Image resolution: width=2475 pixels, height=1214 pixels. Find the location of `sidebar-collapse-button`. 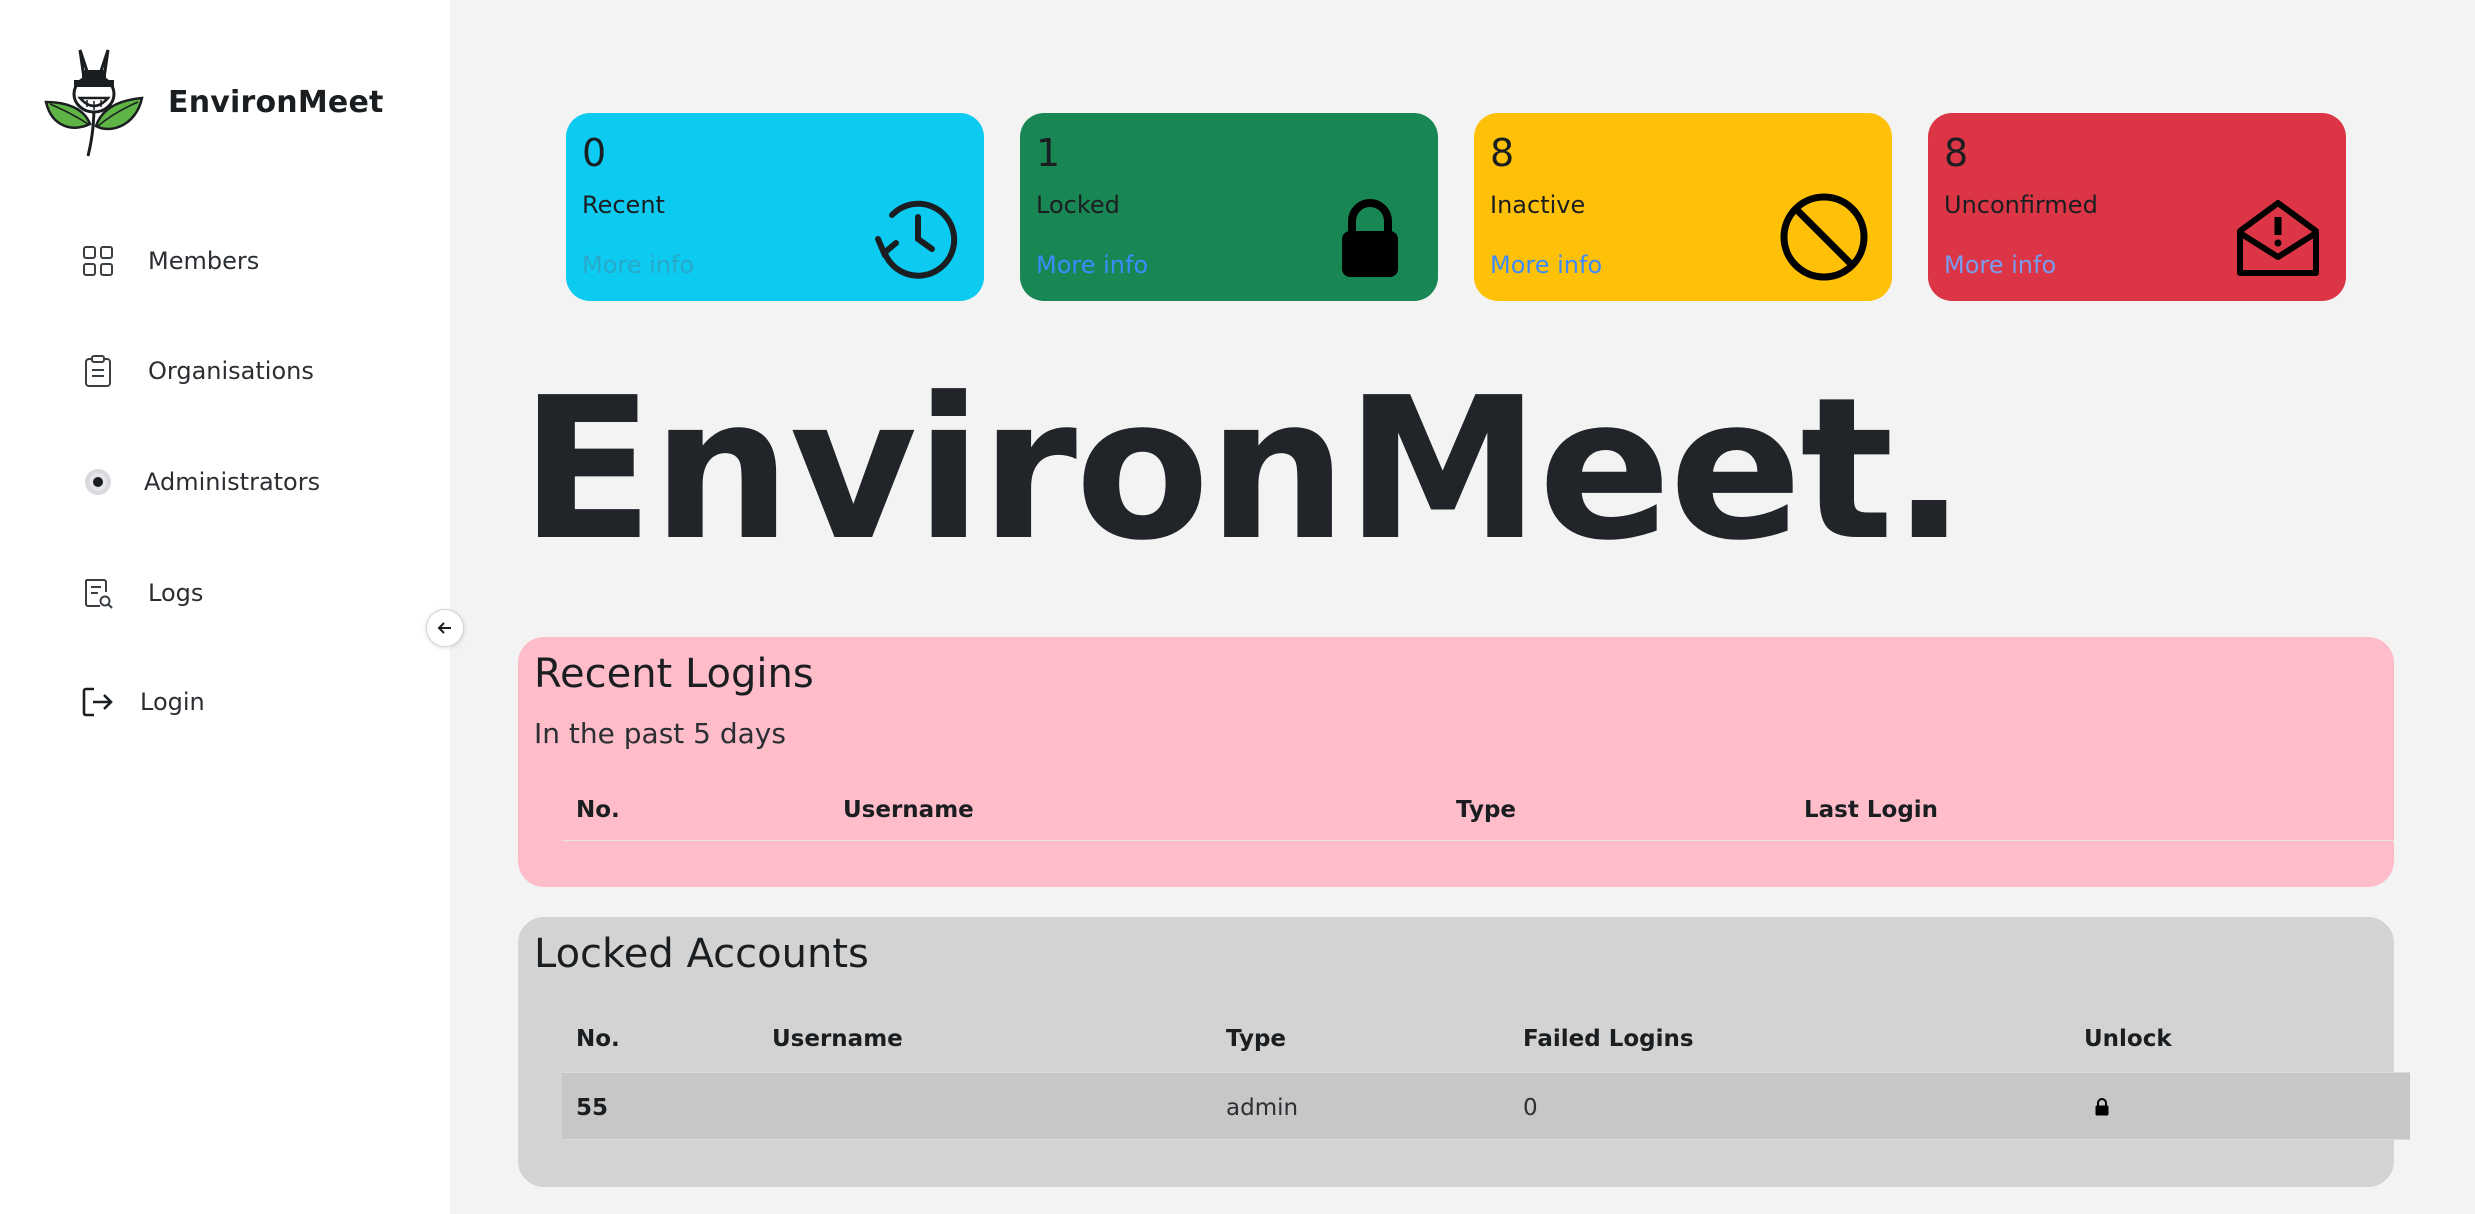

sidebar-collapse-button is located at coordinates (445, 628).